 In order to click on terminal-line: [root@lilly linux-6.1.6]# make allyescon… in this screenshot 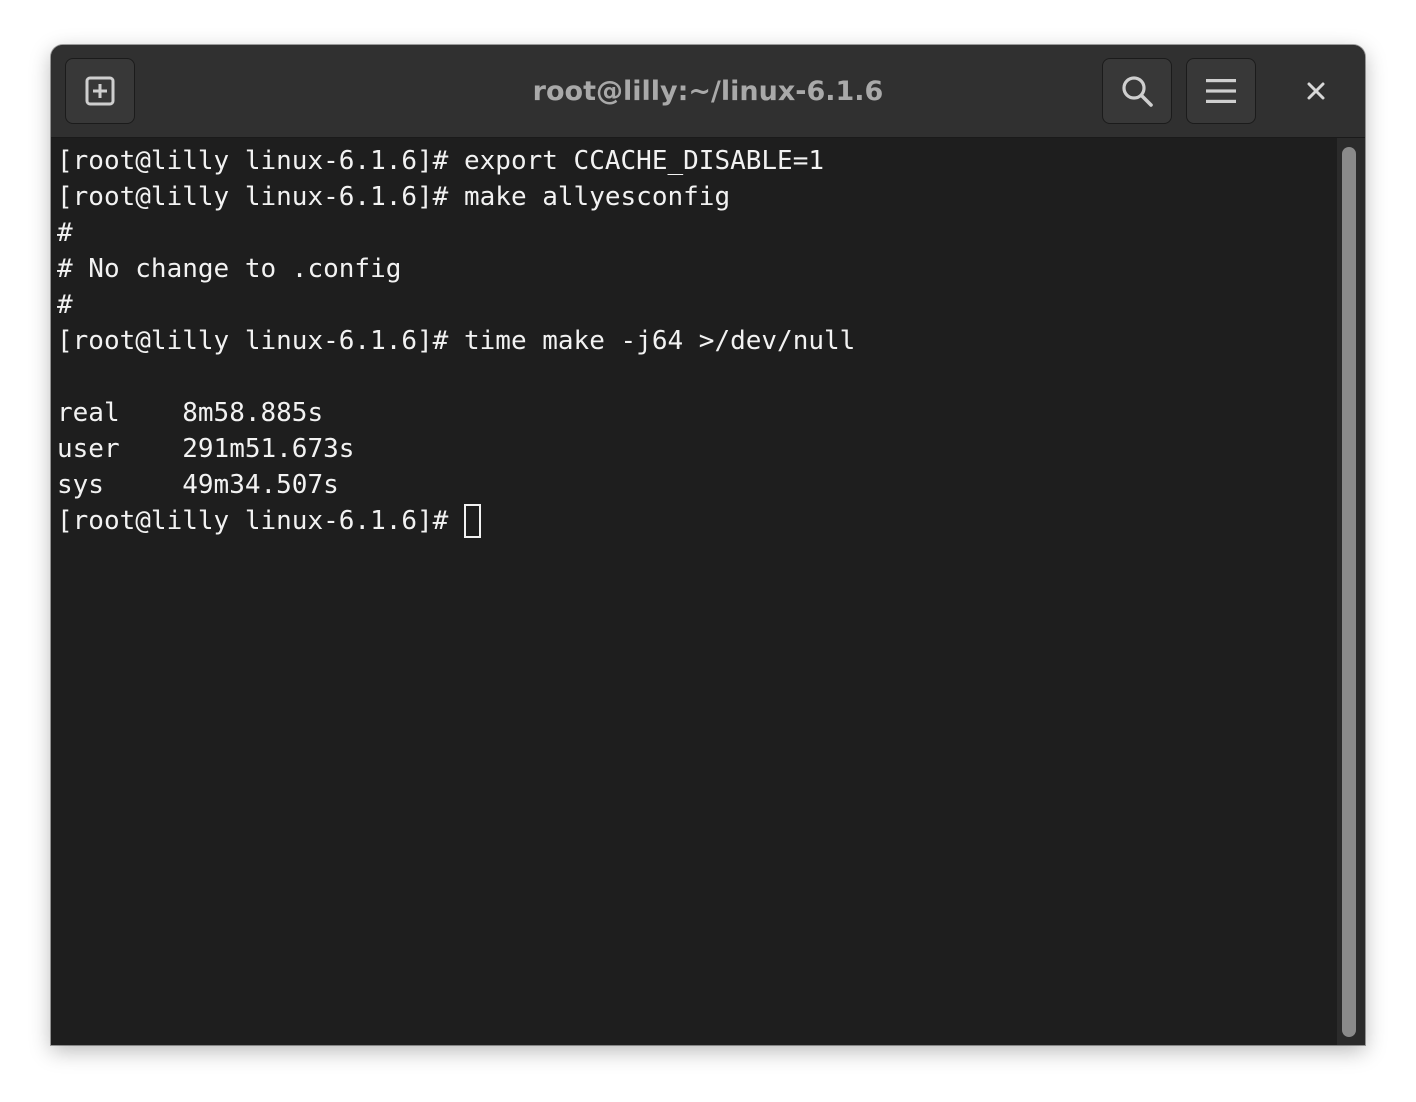, I will do `click(394, 197)`.